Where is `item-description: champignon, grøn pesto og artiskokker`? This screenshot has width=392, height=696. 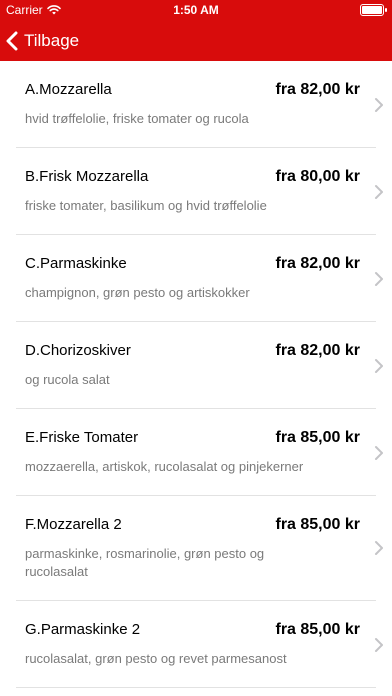 item-description: champignon, grøn pesto og artiskokker is located at coordinates (137, 292).